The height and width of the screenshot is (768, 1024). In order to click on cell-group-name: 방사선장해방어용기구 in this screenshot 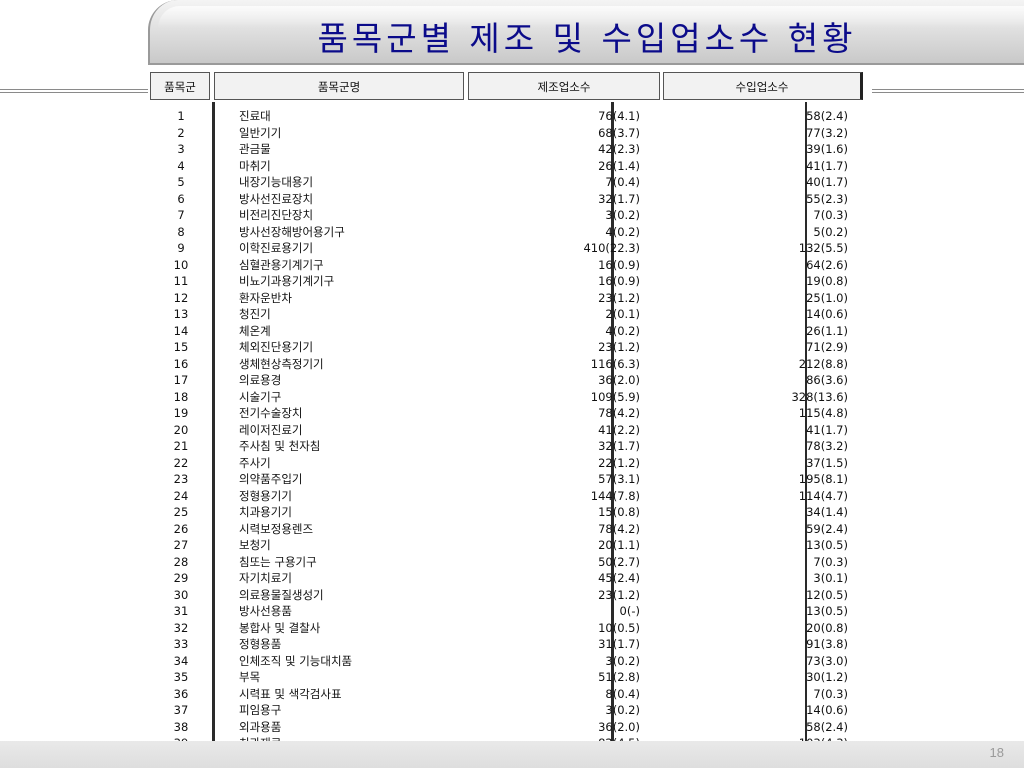, I will do `click(292, 231)`.